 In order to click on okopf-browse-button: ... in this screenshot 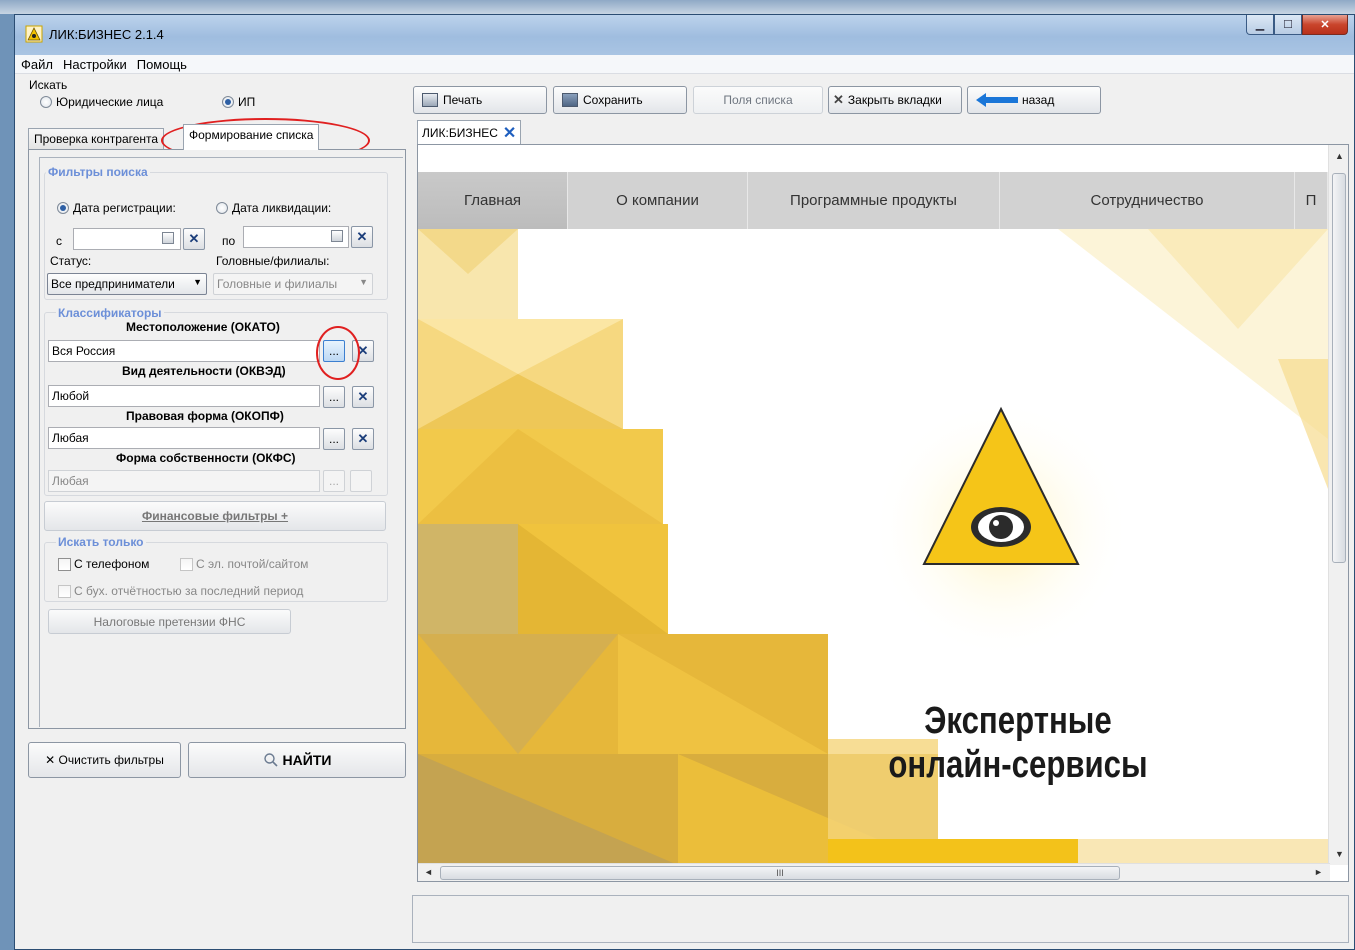, I will do `click(334, 439)`.